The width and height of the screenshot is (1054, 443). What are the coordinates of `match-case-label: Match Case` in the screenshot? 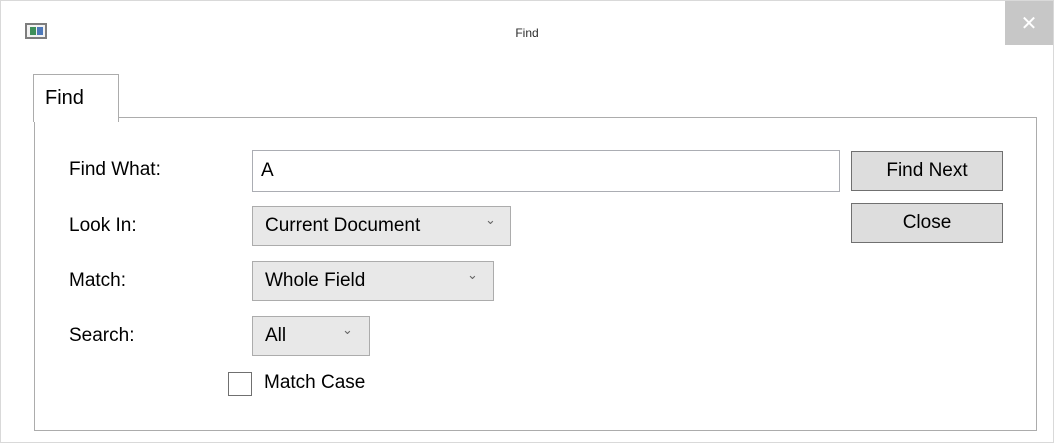 It's located at (314, 383).